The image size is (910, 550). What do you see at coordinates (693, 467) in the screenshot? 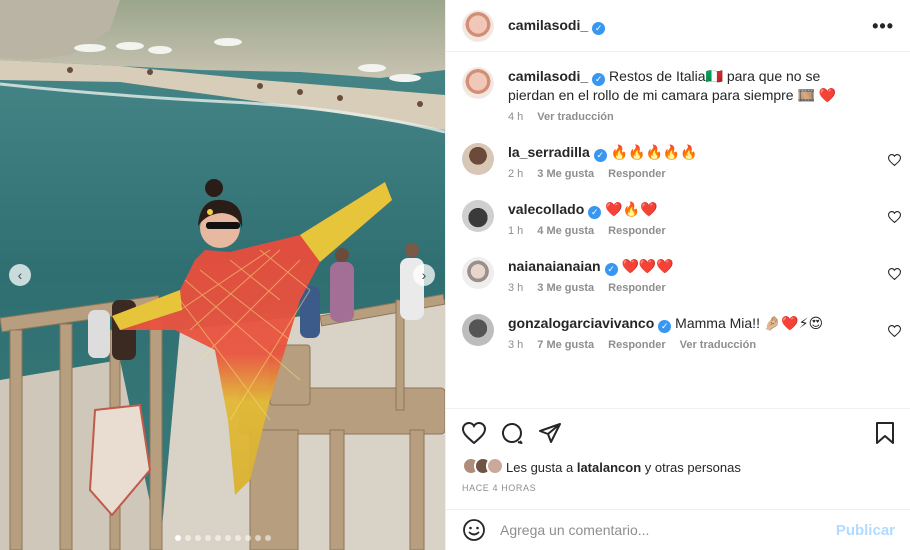
I see `likes-suffix: y otras personas` at bounding box center [693, 467].